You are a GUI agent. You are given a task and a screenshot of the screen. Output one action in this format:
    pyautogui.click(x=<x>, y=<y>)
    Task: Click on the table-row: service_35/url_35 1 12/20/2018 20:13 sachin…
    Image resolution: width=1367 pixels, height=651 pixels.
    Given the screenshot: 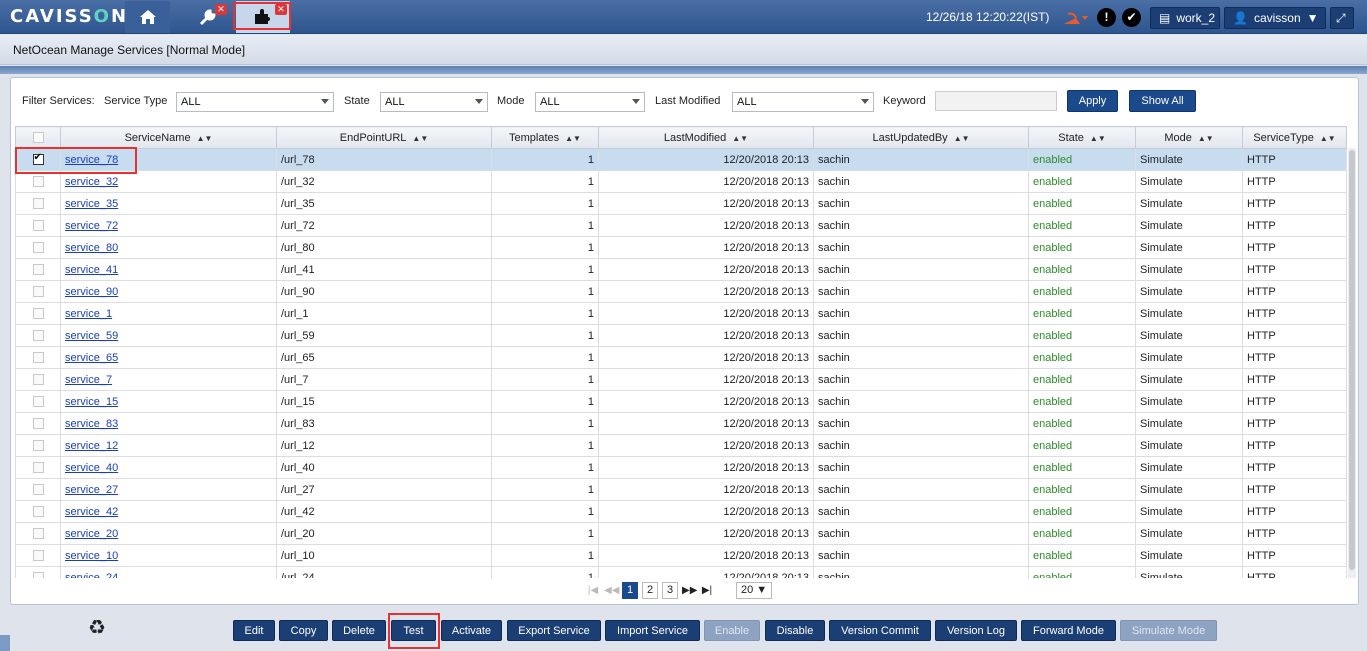 What is the action you would take?
    pyautogui.click(x=681, y=203)
    